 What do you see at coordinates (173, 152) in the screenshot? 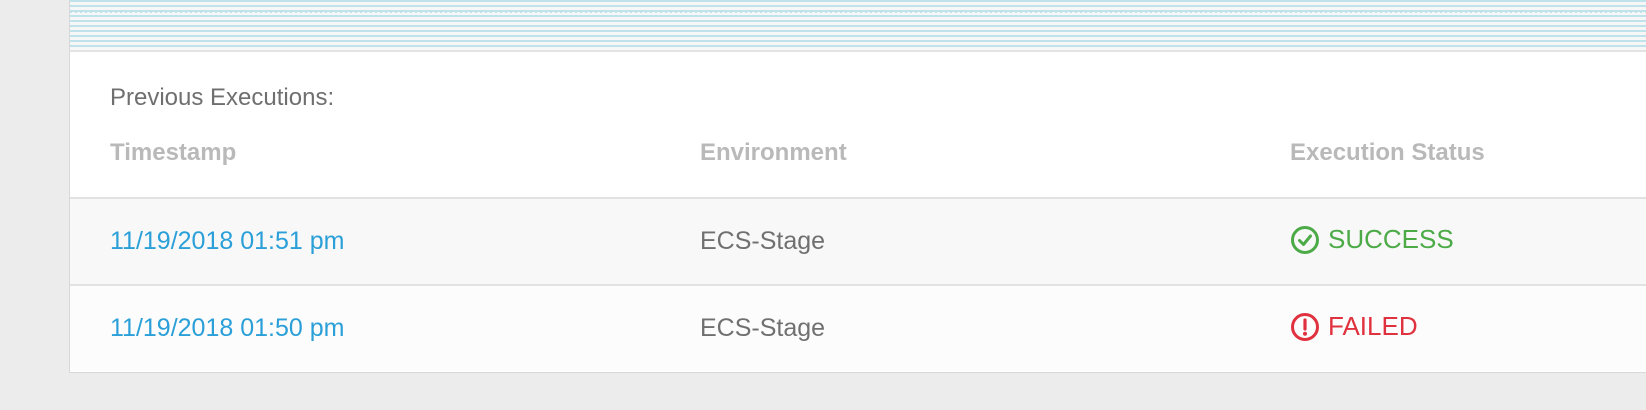
I see `column-header-timestamp: Timestamp` at bounding box center [173, 152].